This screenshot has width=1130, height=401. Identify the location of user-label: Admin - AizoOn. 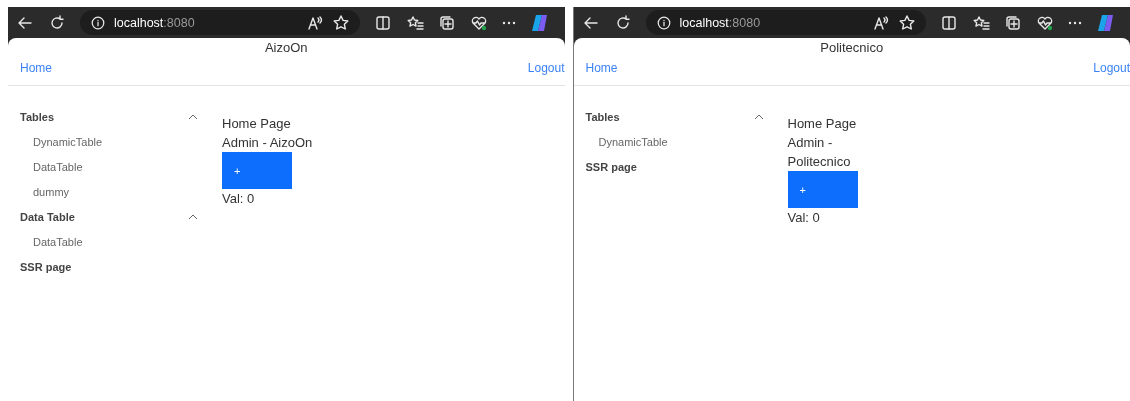
(268, 143).